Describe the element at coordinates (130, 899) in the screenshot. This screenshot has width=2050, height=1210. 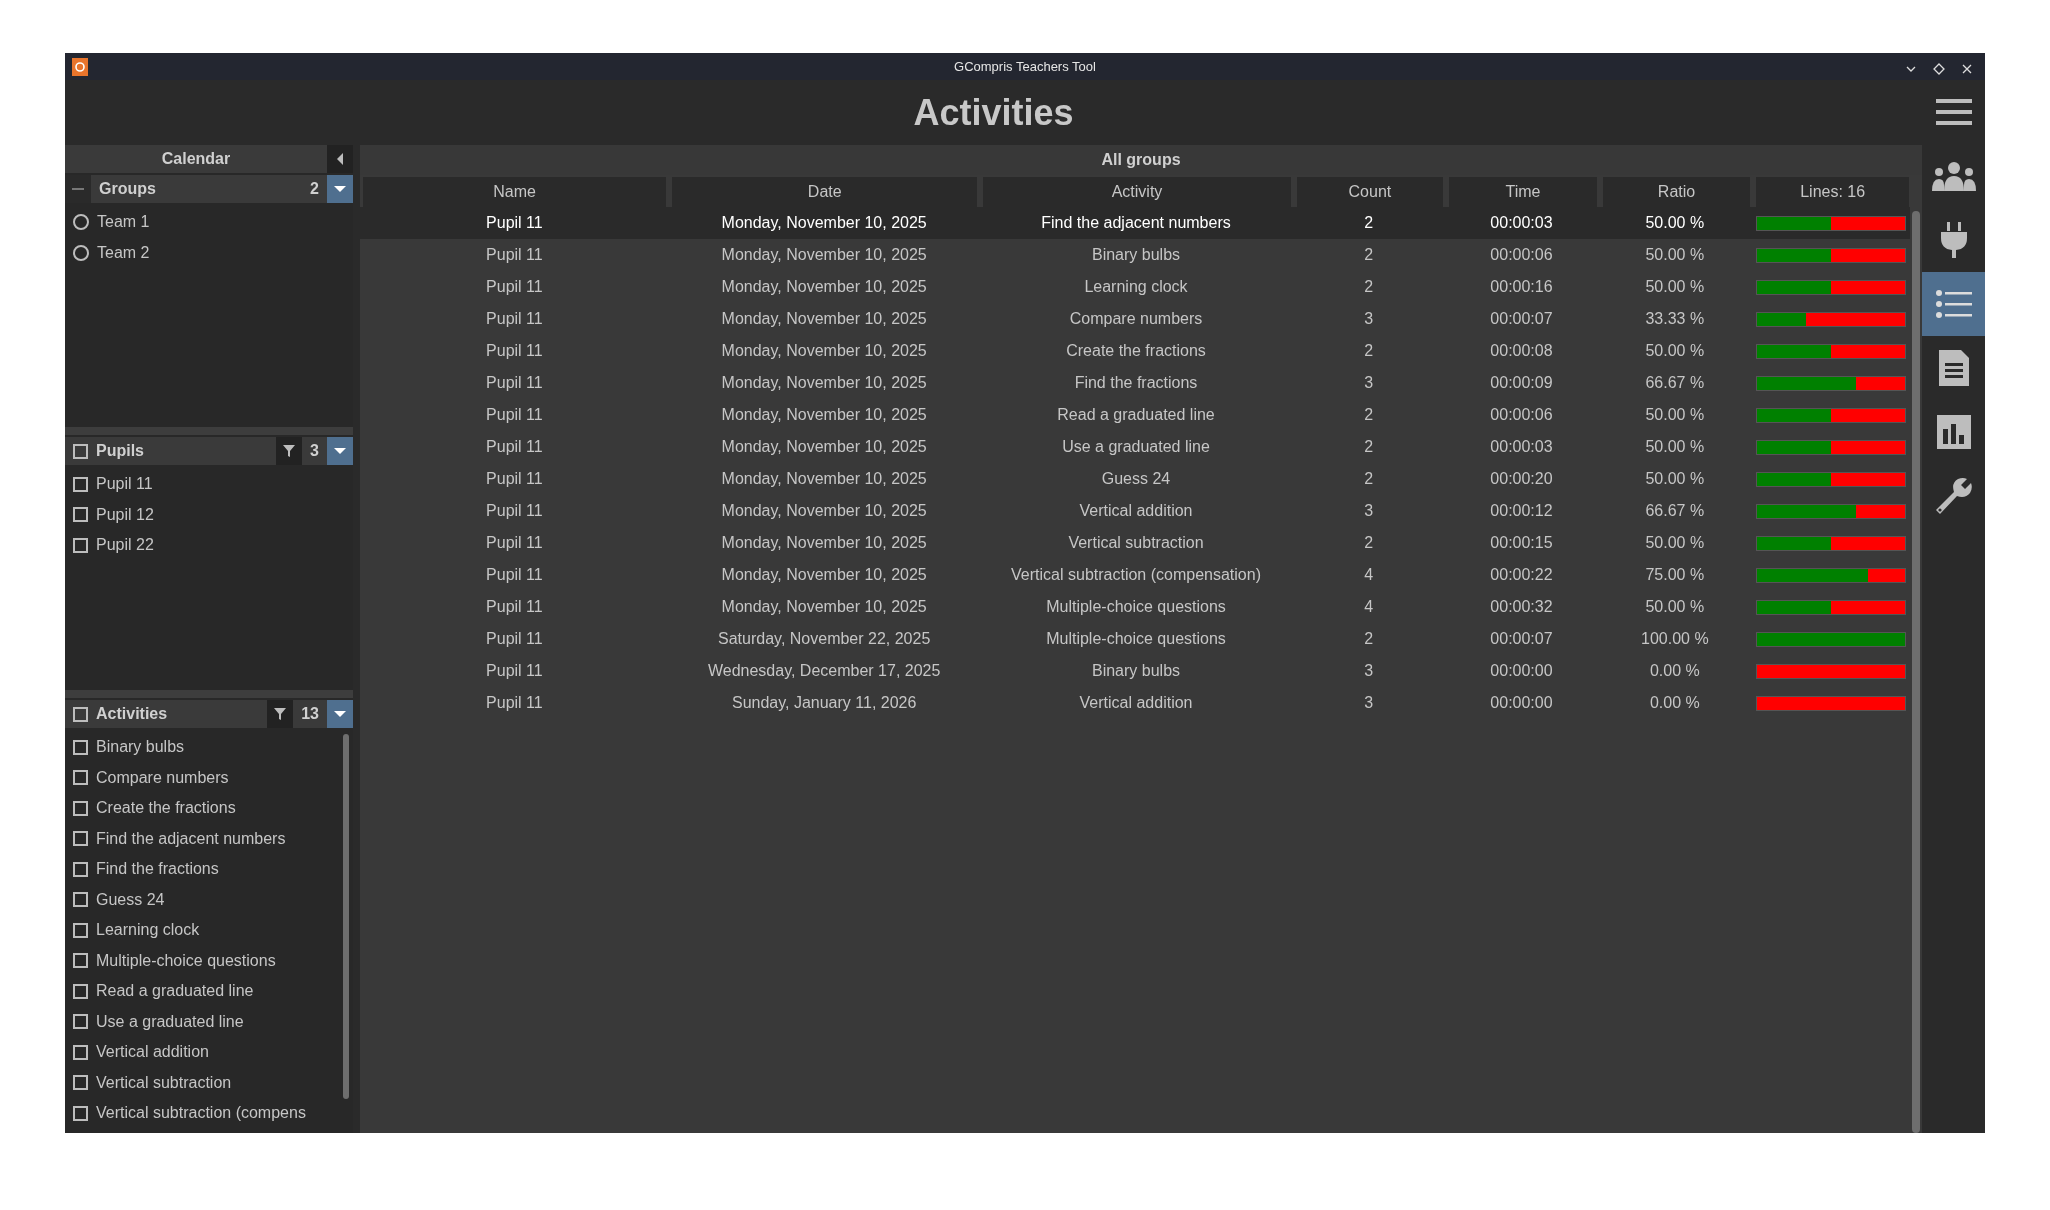
I see `list-item: Guess 24` at that location.